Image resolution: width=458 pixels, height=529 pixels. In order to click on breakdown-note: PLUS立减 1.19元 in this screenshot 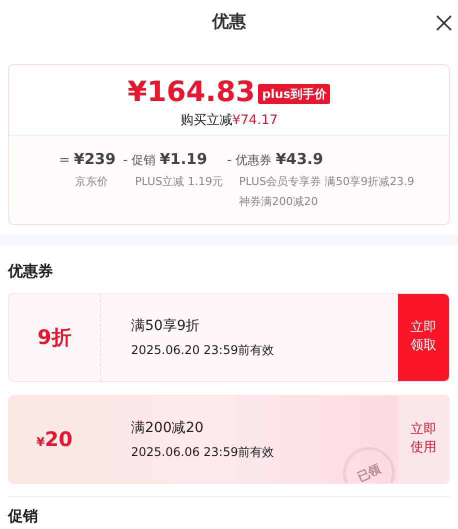, I will do `click(178, 182)`.